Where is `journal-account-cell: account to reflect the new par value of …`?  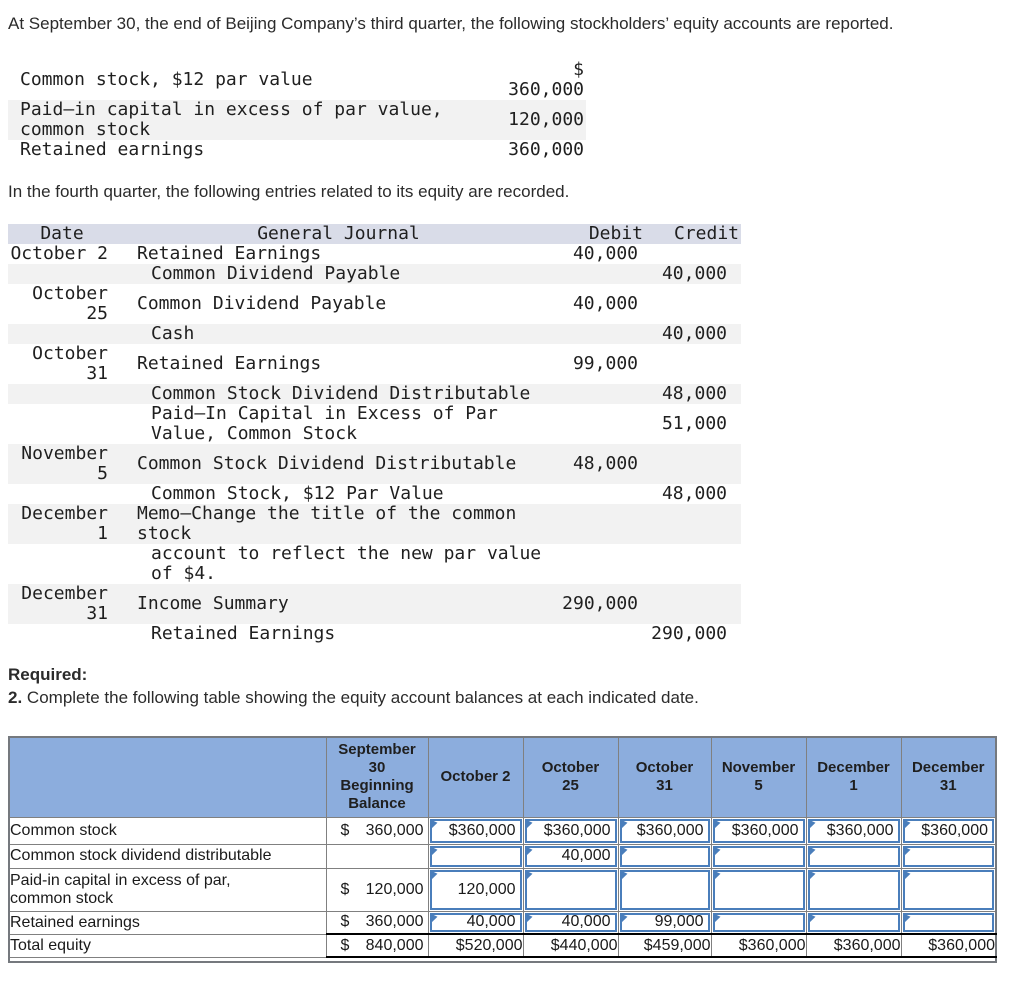
journal-account-cell: account to reflect the new par value of … is located at coordinates (346, 563).